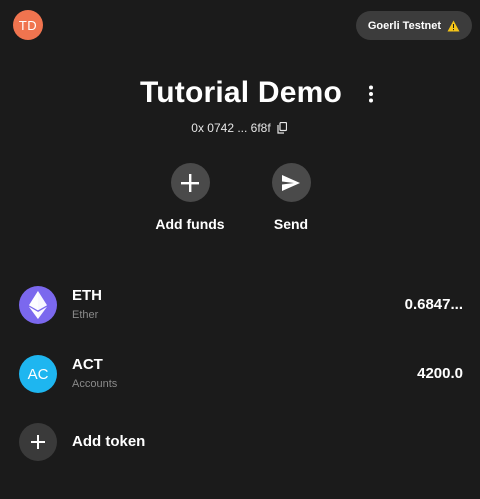 The image size is (480, 499). Describe the element at coordinates (85, 315) in the screenshot. I see `token-name: Ether` at that location.